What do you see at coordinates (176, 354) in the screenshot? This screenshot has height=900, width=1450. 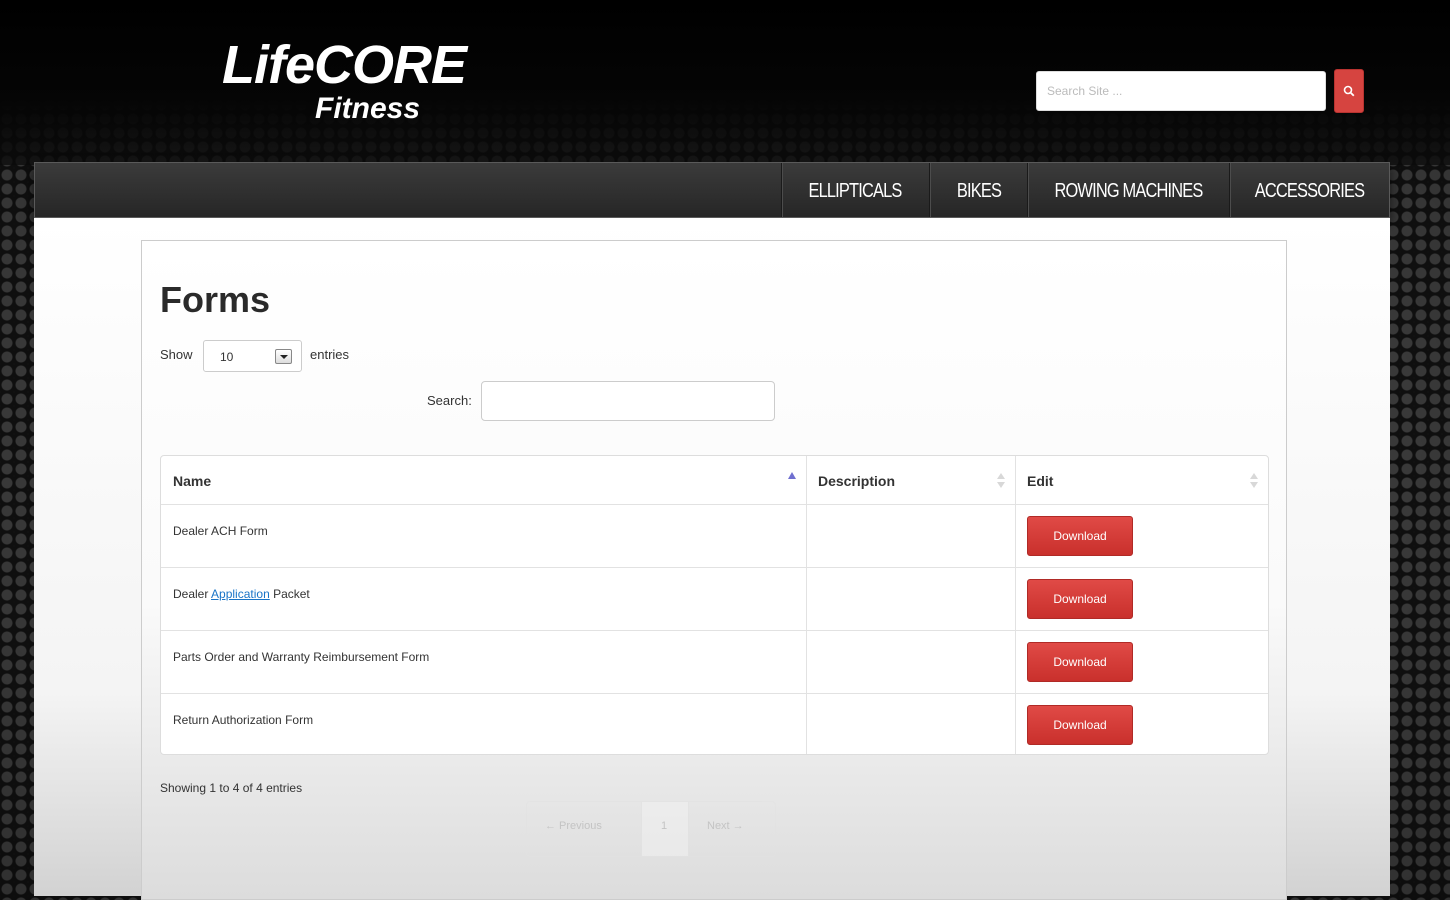 I see `show-label: Show` at bounding box center [176, 354].